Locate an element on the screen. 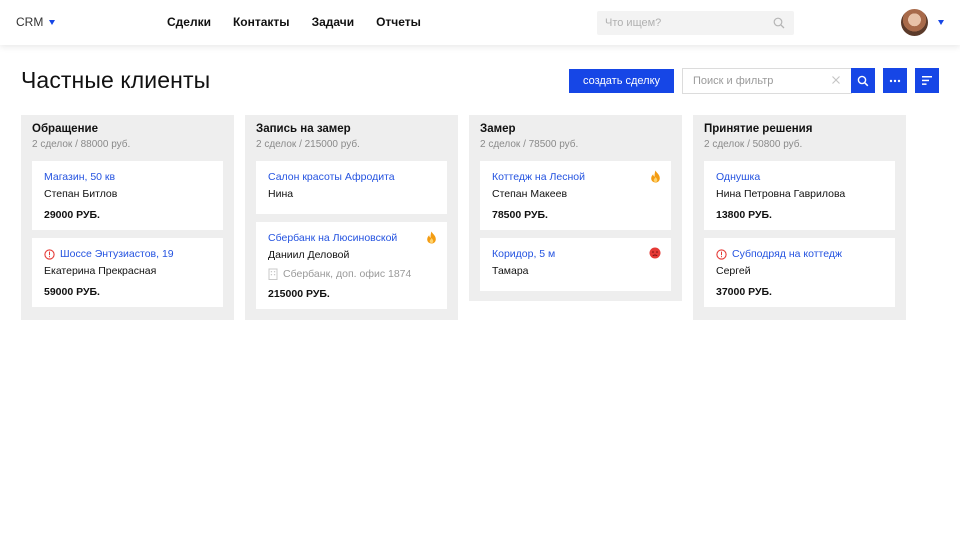 The width and height of the screenshot is (960, 537). sort-button is located at coordinates (927, 80).